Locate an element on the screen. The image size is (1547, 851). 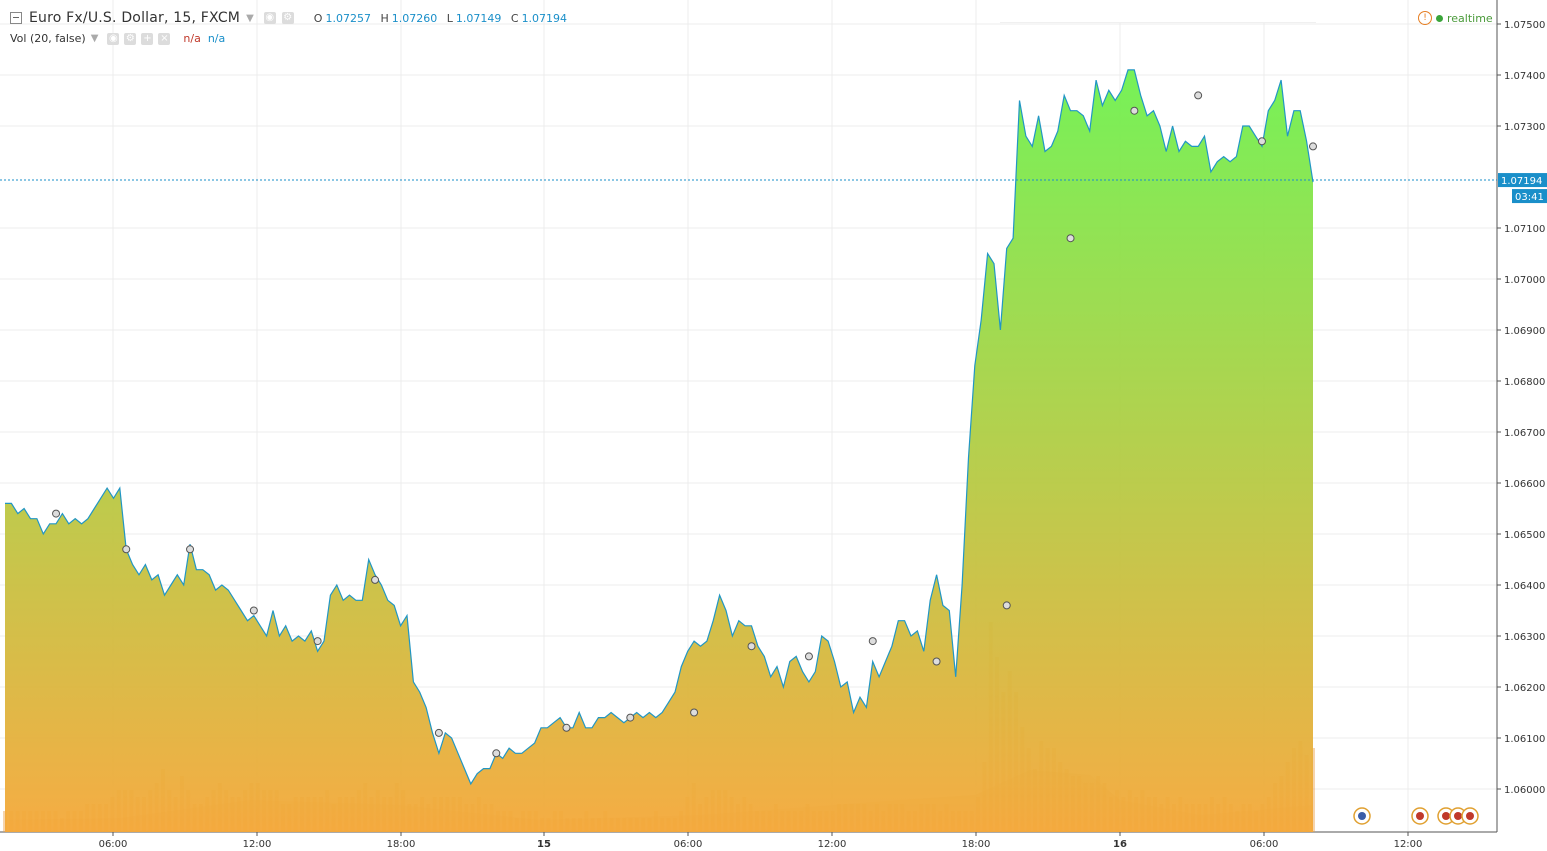
ohlc-low-value: 1.07149 is located at coordinates (478, 18).